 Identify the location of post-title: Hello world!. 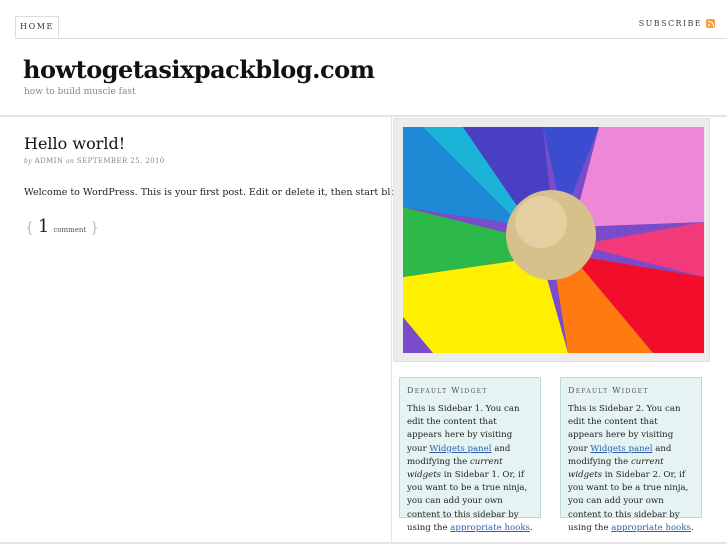
(74, 143).